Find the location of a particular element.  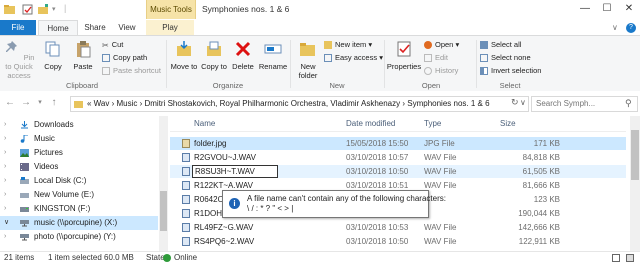

copy-button: Copy is located at coordinates (53, 54).